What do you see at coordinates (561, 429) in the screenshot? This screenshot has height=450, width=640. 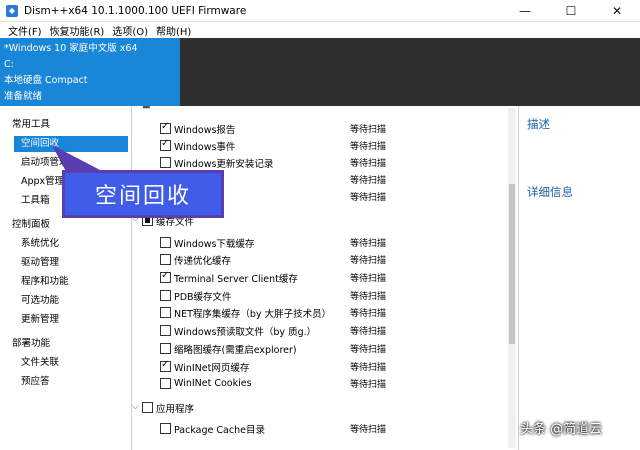 I see `watermark: 头条 @简道云` at bounding box center [561, 429].